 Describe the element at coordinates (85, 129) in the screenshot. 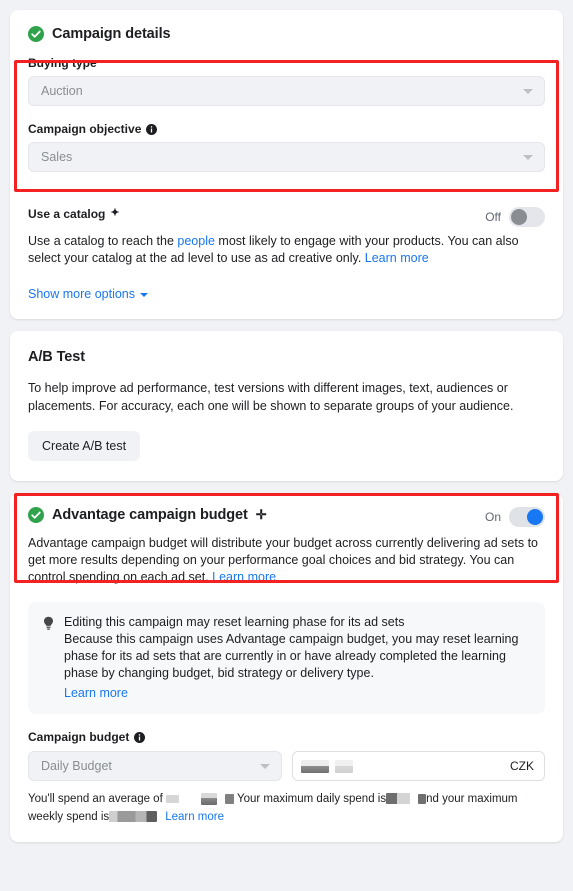

I see `campaign-objective-label-text: Campaign objective` at that location.